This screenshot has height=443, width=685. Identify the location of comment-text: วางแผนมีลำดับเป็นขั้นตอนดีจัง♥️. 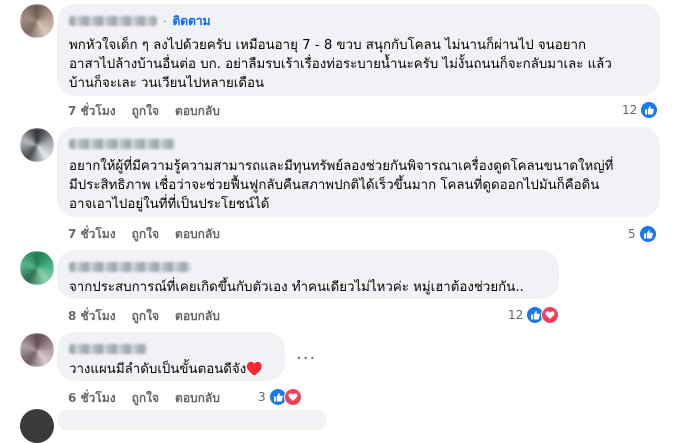
(166, 369).